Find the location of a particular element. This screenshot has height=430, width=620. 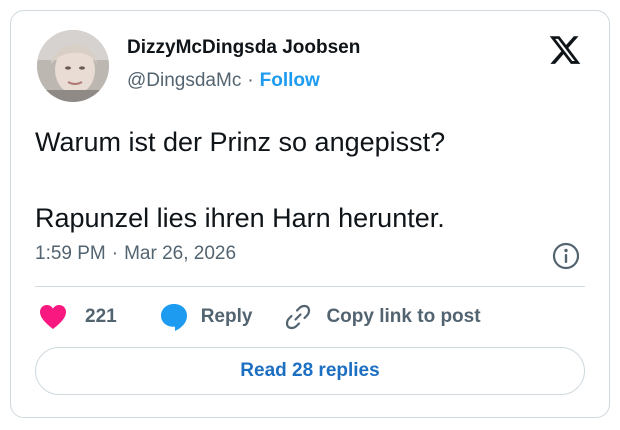

copy-link-label: Copy link to post is located at coordinates (403, 316).